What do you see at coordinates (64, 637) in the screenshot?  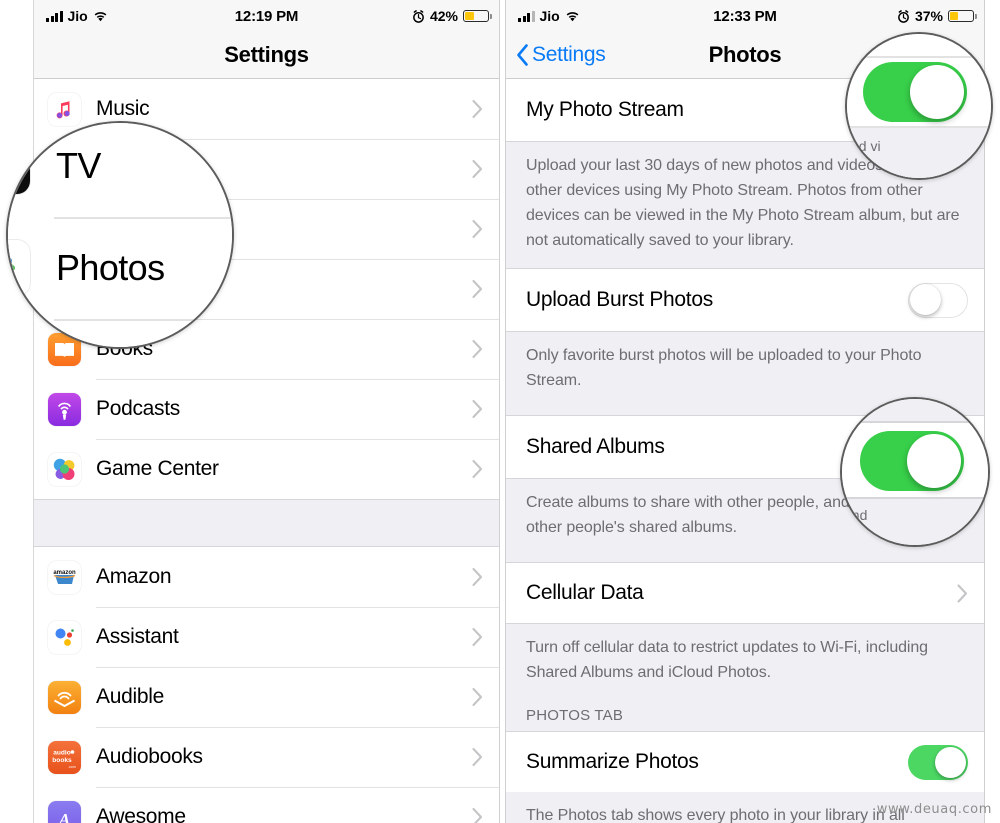 I see `assistant-app-icon` at bounding box center [64, 637].